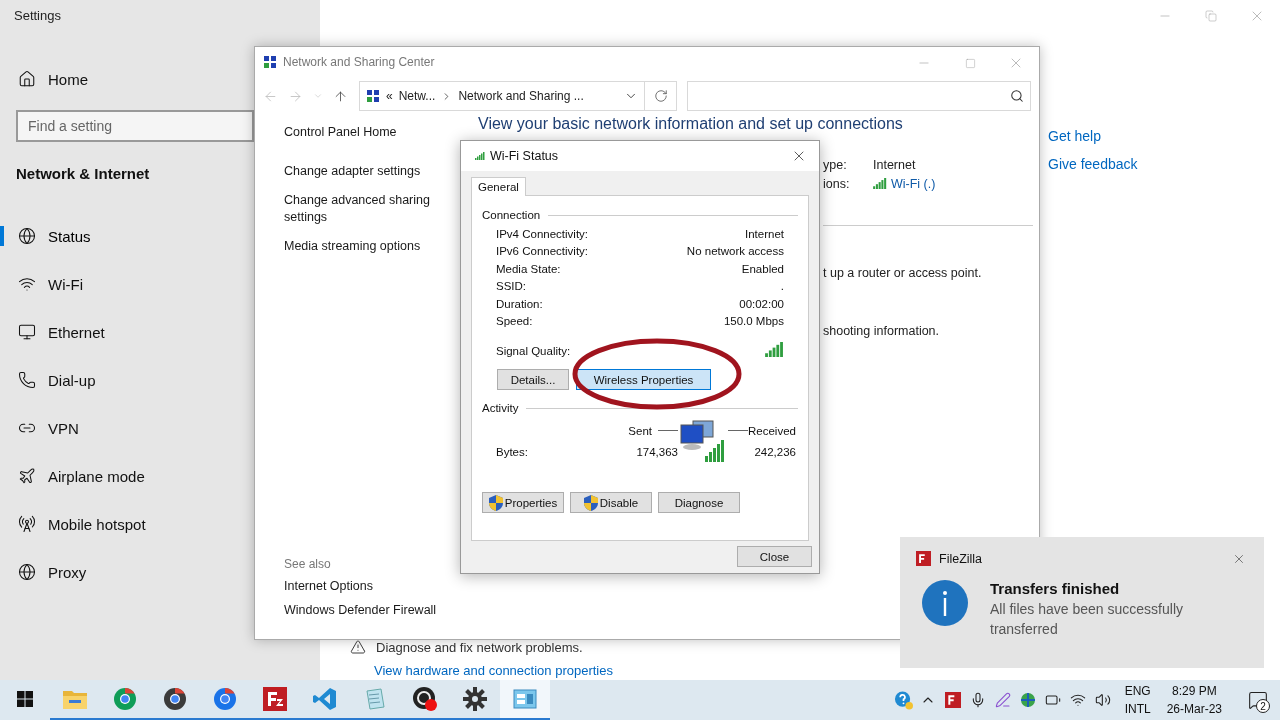  Describe the element at coordinates (25, 699) in the screenshot. I see `windows-logo-icon` at that location.